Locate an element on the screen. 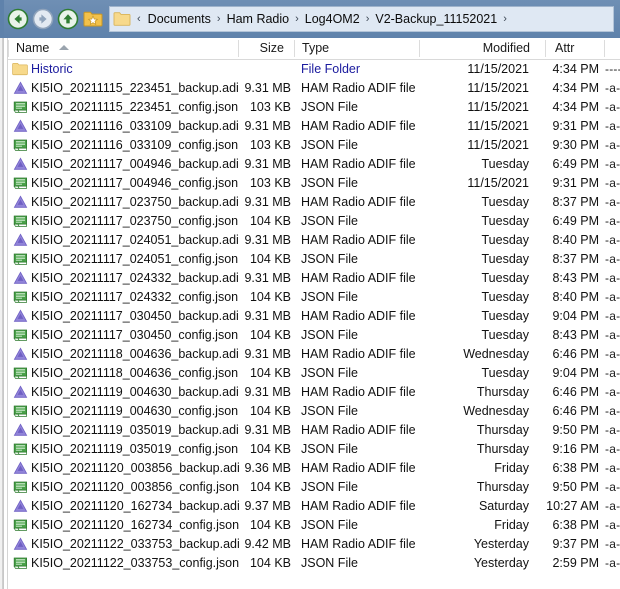 The height and width of the screenshot is (589, 620). file-name-cell: KI5IO_20211120_162734_backup.adi is located at coordinates (135, 506).